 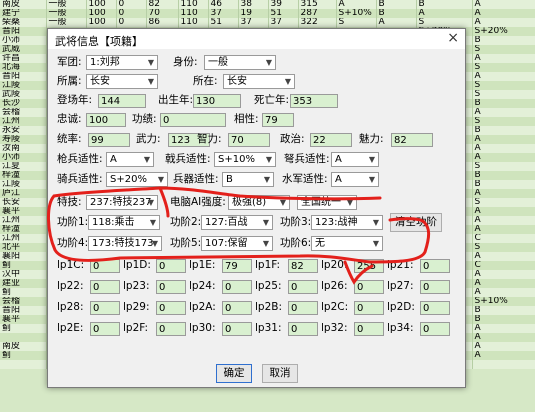 I want to click on param-field: 79, so click(x=237, y=266).